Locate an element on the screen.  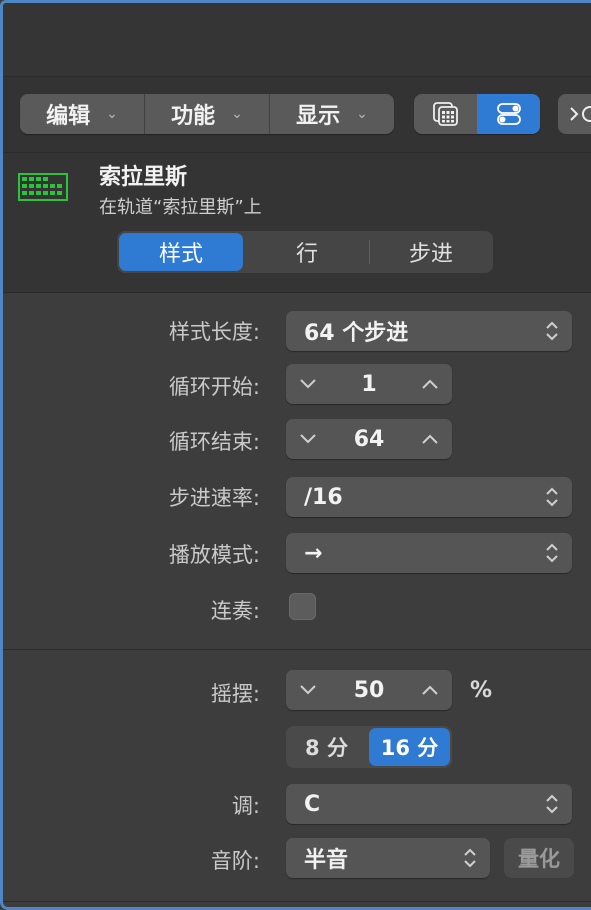
pattern-length-label: 样式长度: is located at coordinates (214, 332).